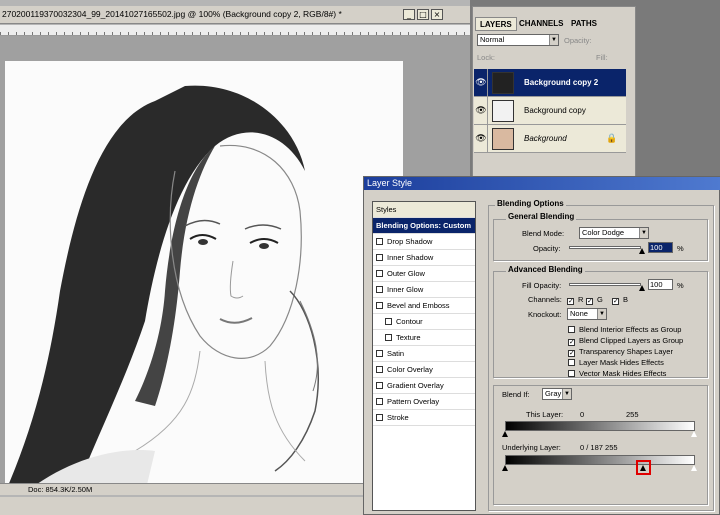  I want to click on advanced-option-checkbox: Layer Mask Hides Effects, so click(616, 362).